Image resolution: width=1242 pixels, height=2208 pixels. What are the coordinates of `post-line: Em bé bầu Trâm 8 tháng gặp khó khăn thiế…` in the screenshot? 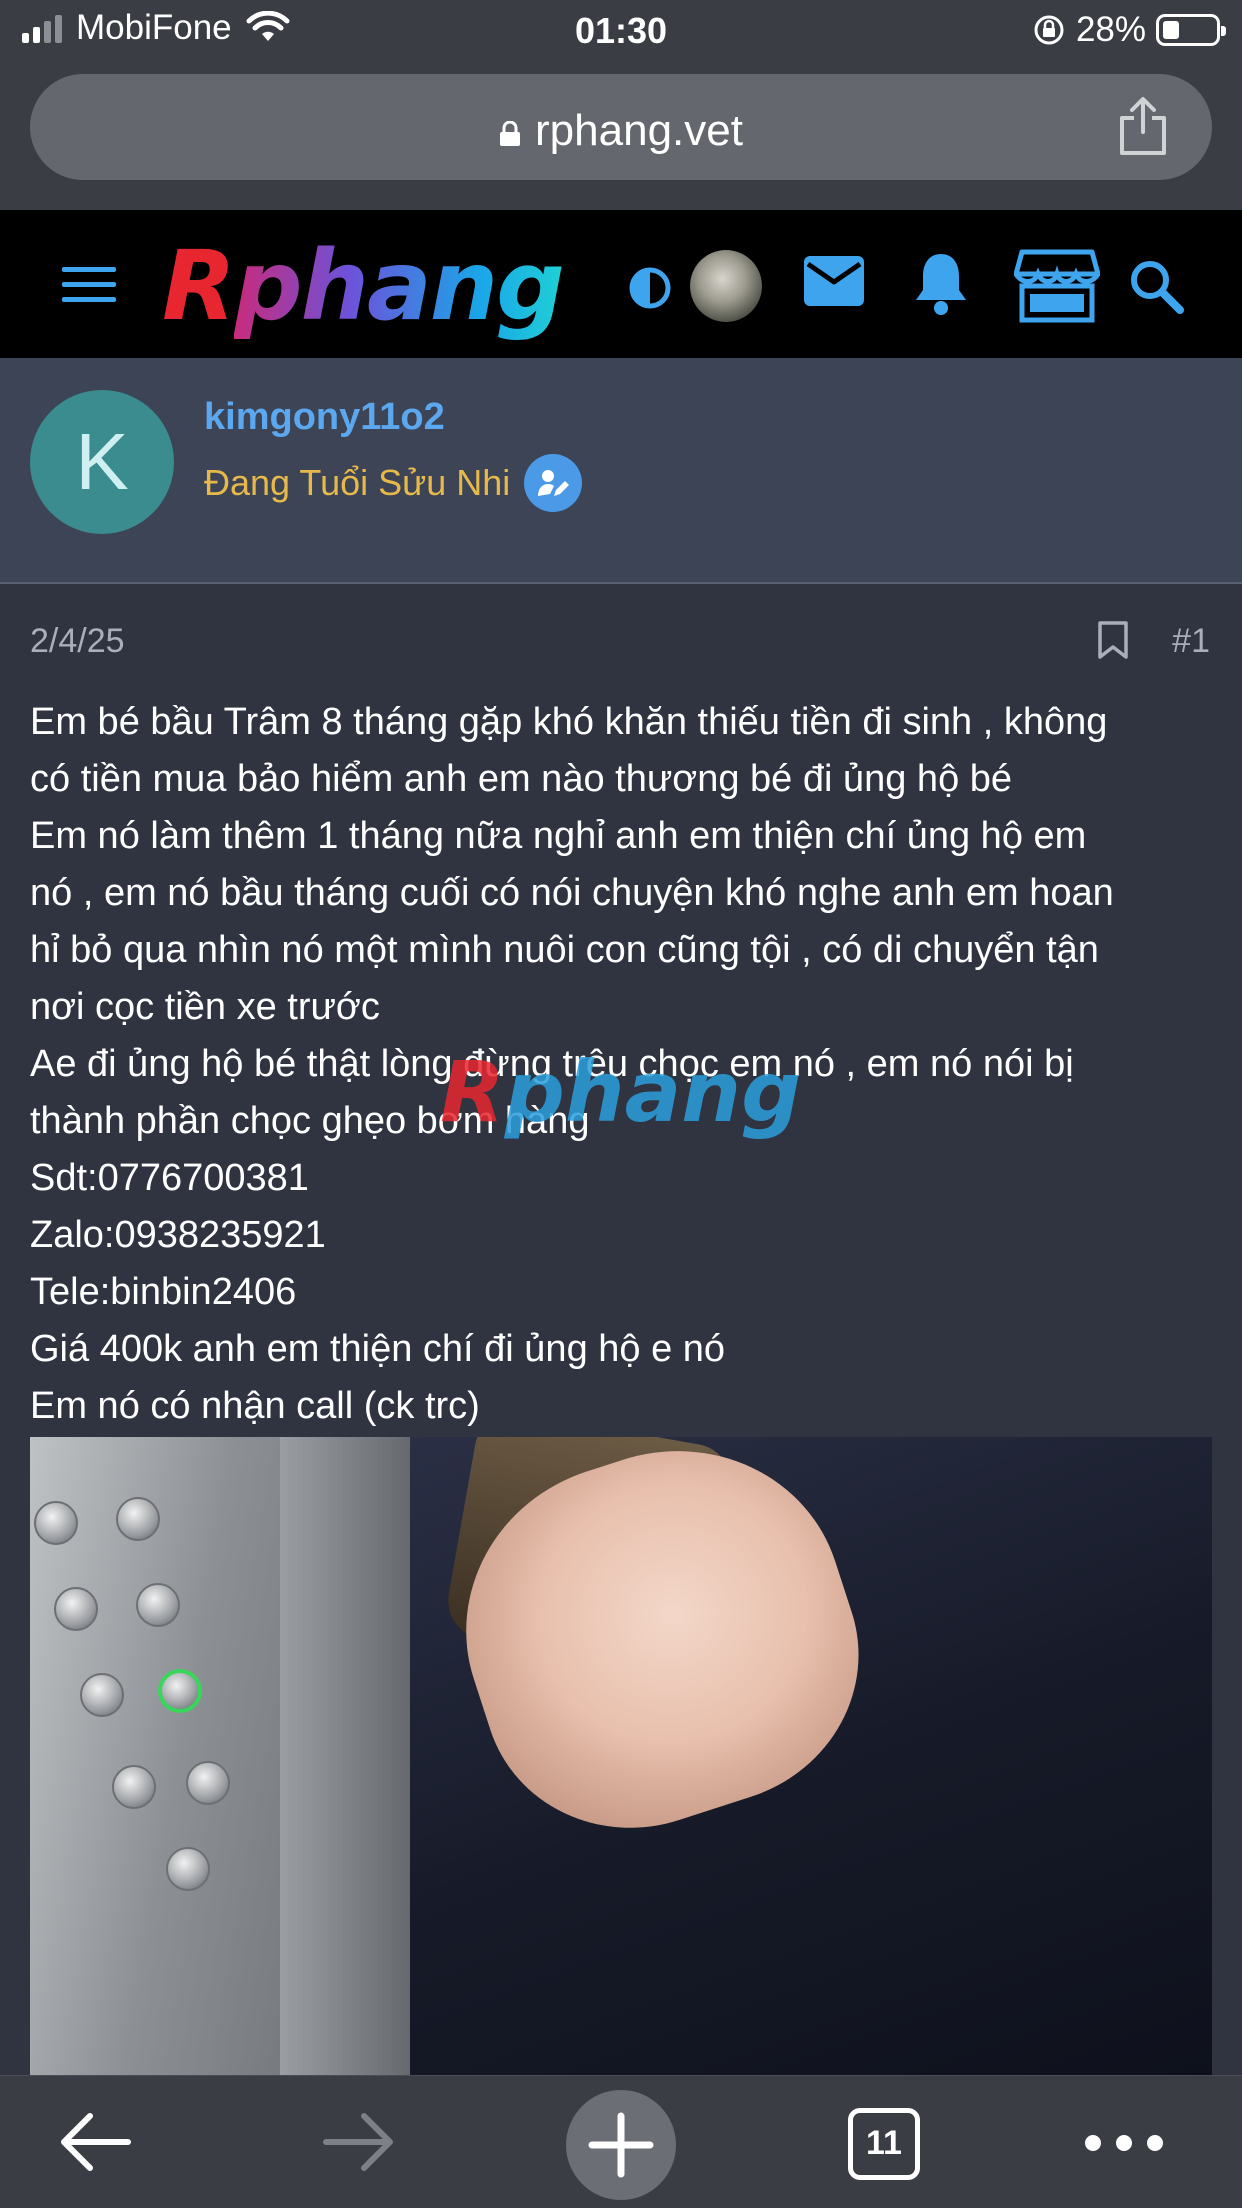 It's located at (569, 722).